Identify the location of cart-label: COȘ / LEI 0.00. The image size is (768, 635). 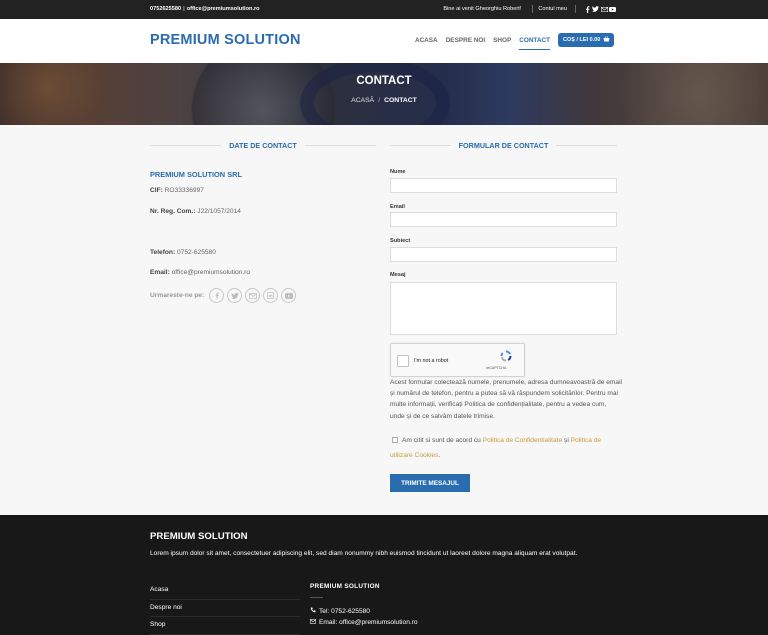
(582, 40).